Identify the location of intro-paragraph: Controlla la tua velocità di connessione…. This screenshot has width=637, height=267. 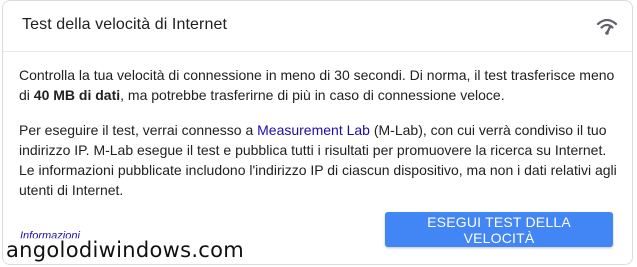
(319, 85).